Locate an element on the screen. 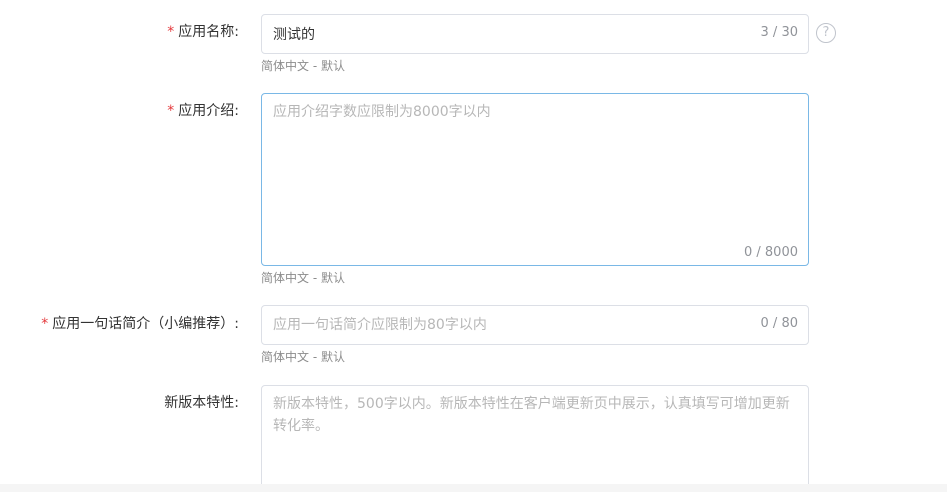  app-one-liner-label: * 应用一句话简介（小编推荐）: is located at coordinates (140, 324).